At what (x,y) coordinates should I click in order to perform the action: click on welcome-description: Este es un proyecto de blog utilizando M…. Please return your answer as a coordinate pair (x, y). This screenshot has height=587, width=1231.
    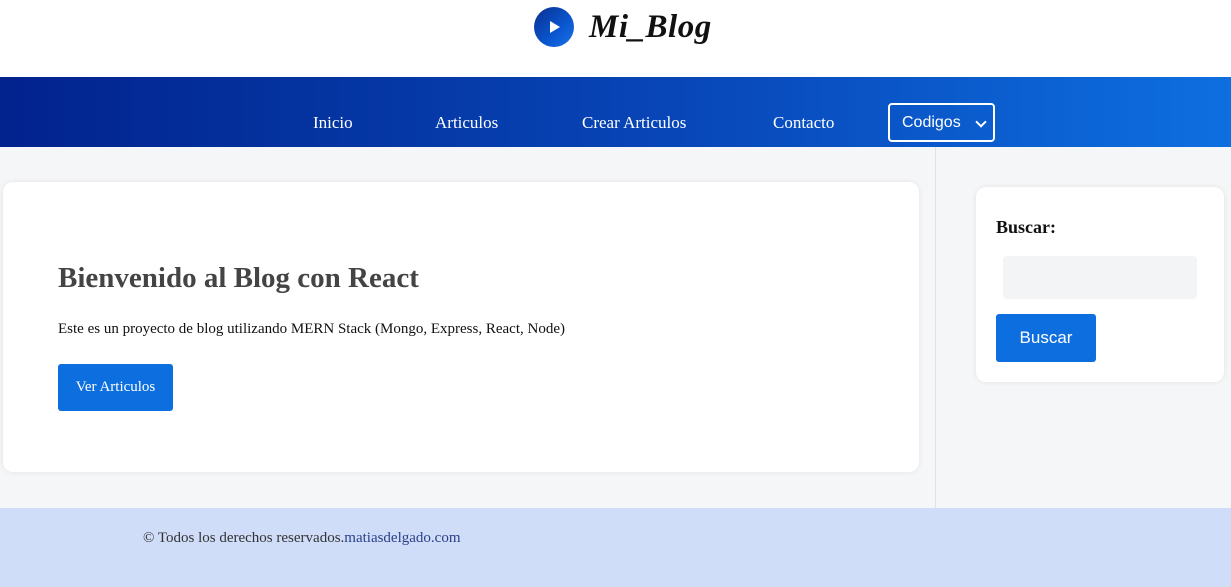
    Looking at the image, I should click on (311, 329).